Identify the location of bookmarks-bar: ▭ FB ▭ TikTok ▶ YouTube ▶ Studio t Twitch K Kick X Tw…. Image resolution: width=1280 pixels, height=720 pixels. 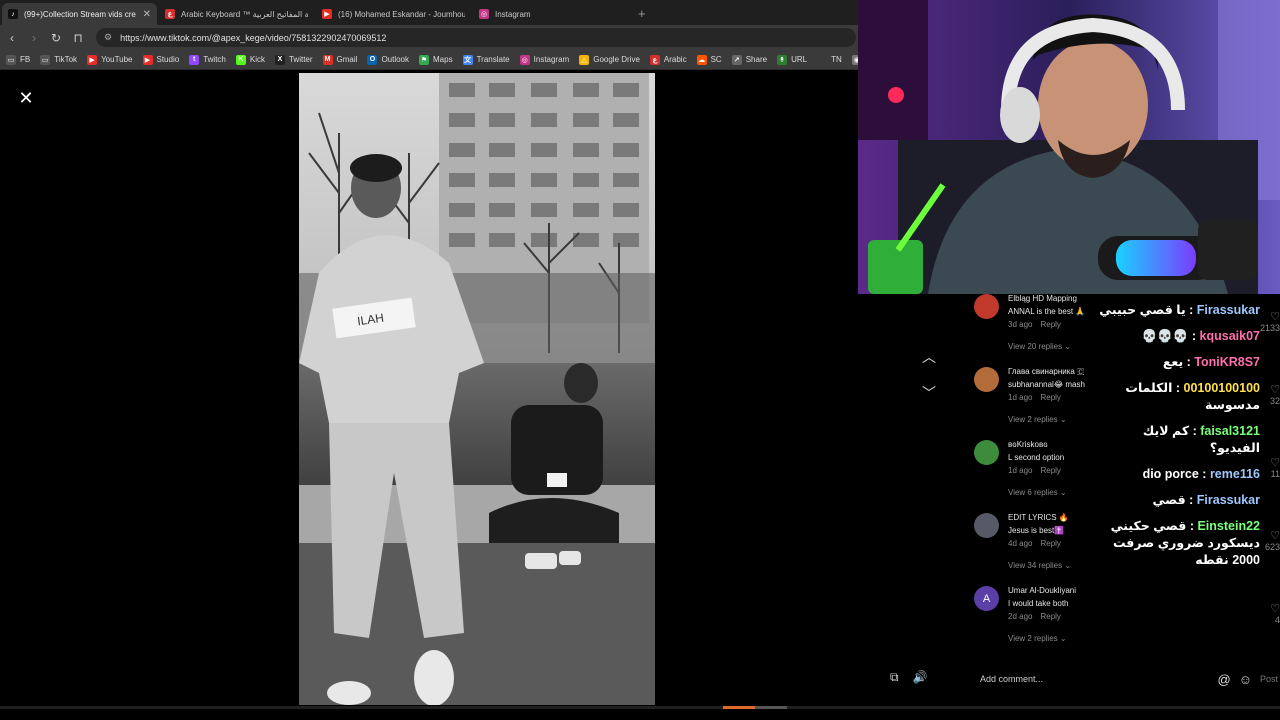
(429, 60).